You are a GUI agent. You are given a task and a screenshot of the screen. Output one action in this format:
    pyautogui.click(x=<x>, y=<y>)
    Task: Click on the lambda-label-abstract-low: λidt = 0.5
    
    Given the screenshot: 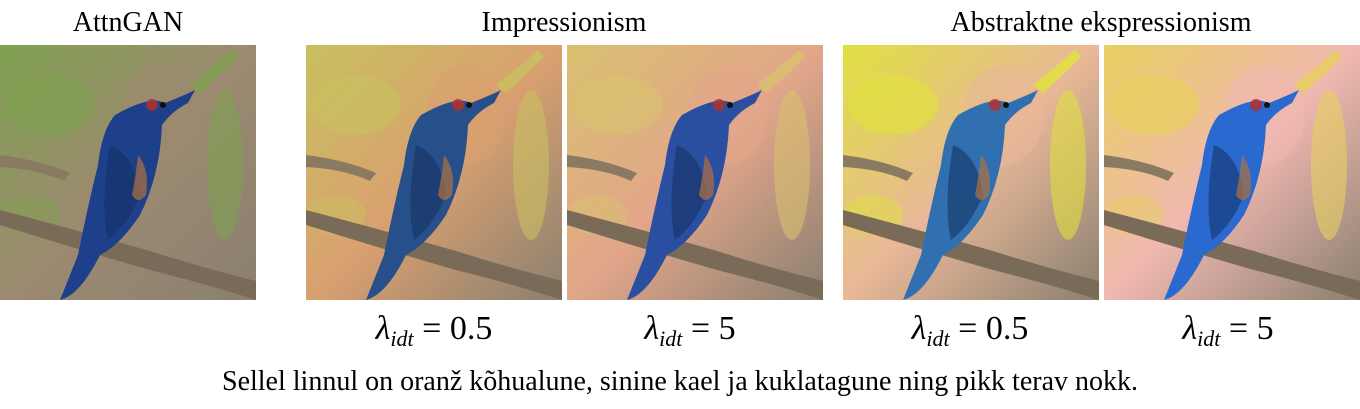 What is the action you would take?
    pyautogui.click(x=970, y=334)
    